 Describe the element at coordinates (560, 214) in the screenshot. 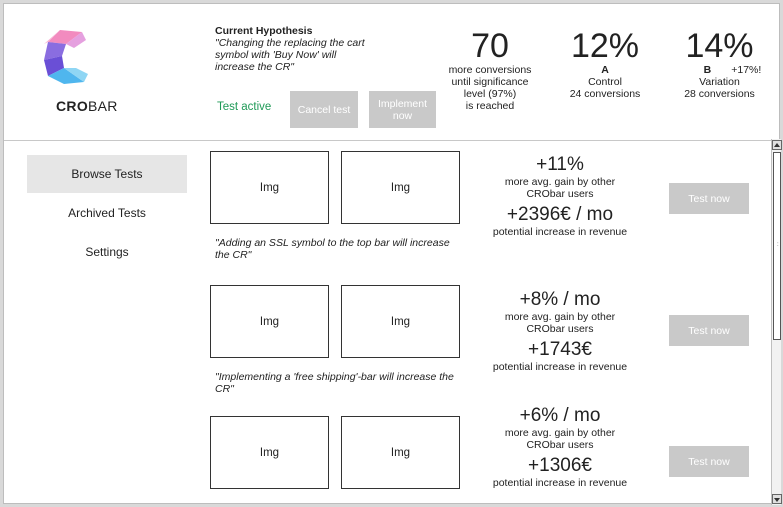

I see `test1-revenue: +2396€ / mo` at that location.